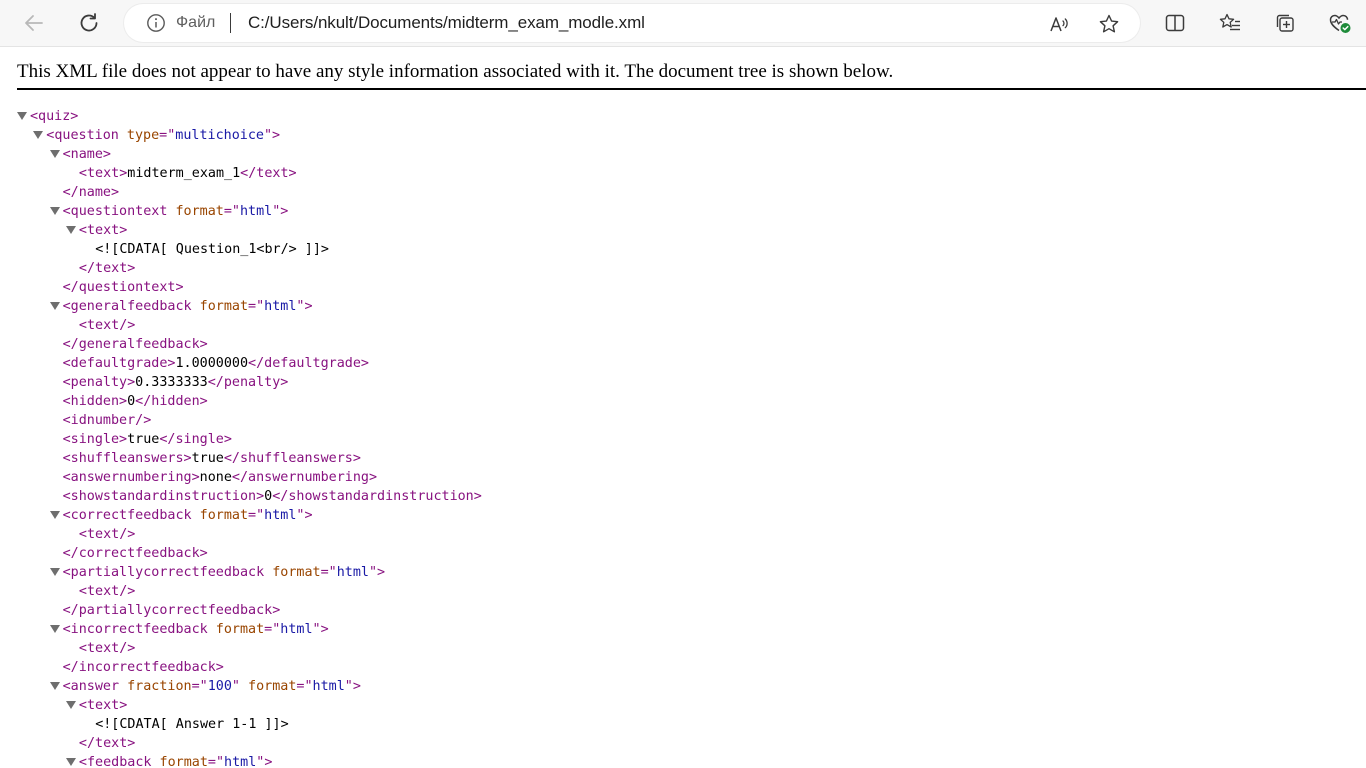 The width and height of the screenshot is (1366, 768). What do you see at coordinates (207, 458) in the screenshot?
I see `xml-token-txt: true` at bounding box center [207, 458].